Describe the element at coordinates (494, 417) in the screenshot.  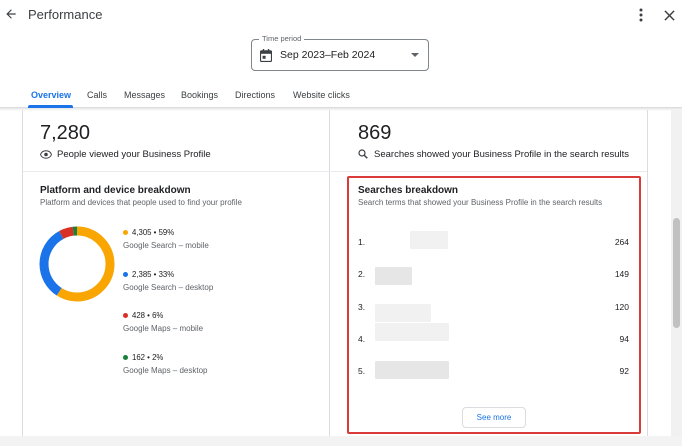
I see `see-more-button: See more` at that location.